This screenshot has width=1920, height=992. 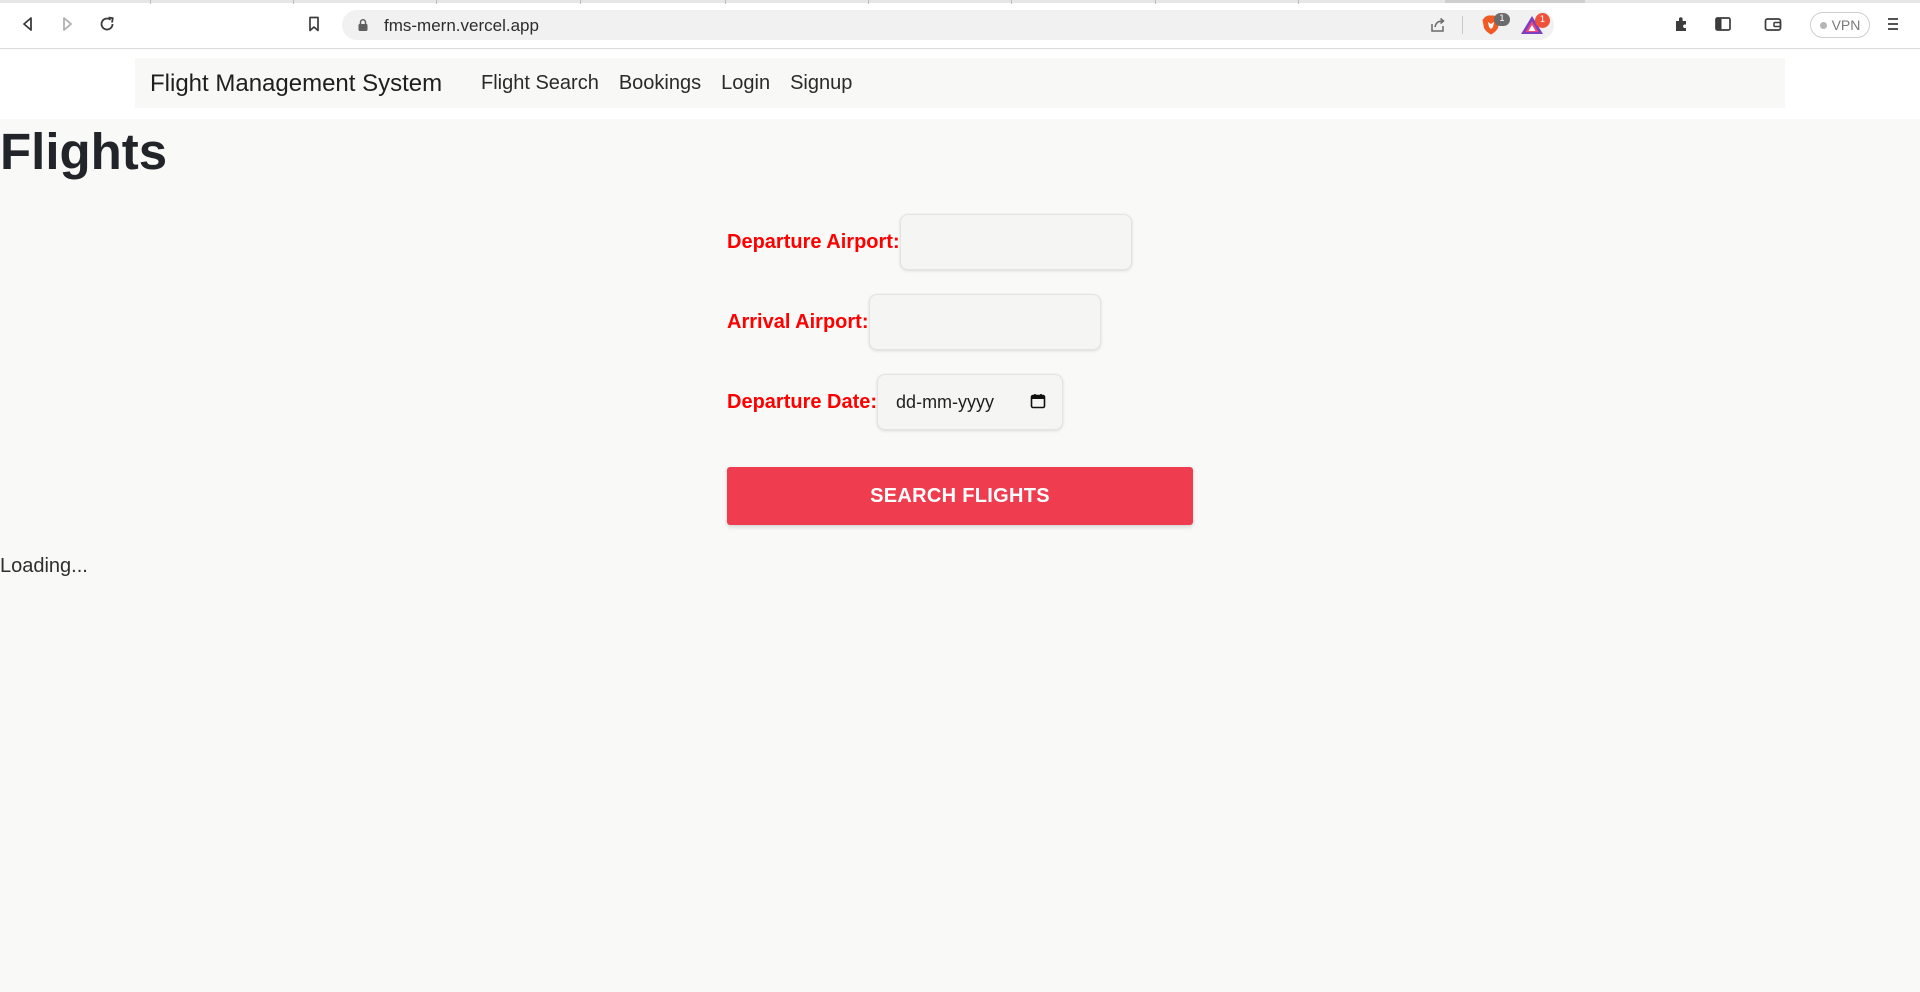 What do you see at coordinates (67, 24) in the screenshot?
I see `forward-icon` at bounding box center [67, 24].